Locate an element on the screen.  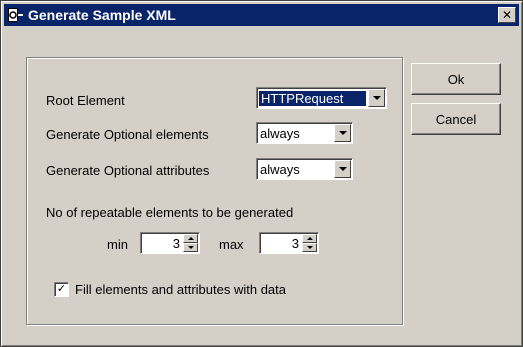
root-element-value: HTTPRequest is located at coordinates (312, 98).